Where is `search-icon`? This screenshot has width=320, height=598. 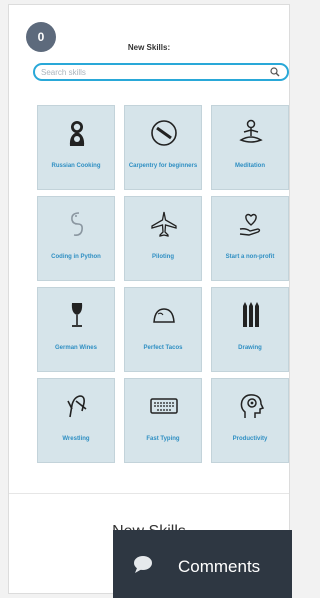
search-icon is located at coordinates (275, 72).